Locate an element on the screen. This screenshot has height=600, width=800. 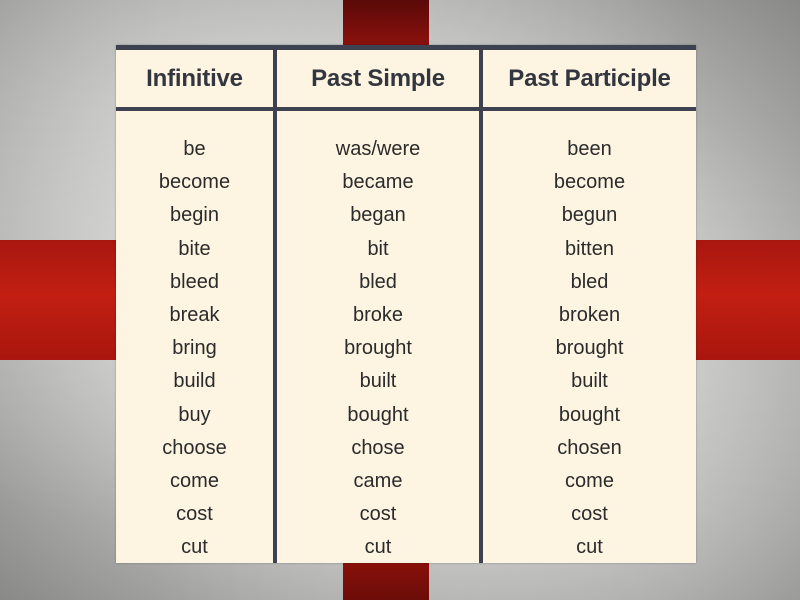
table-cell: build is located at coordinates (194, 381).